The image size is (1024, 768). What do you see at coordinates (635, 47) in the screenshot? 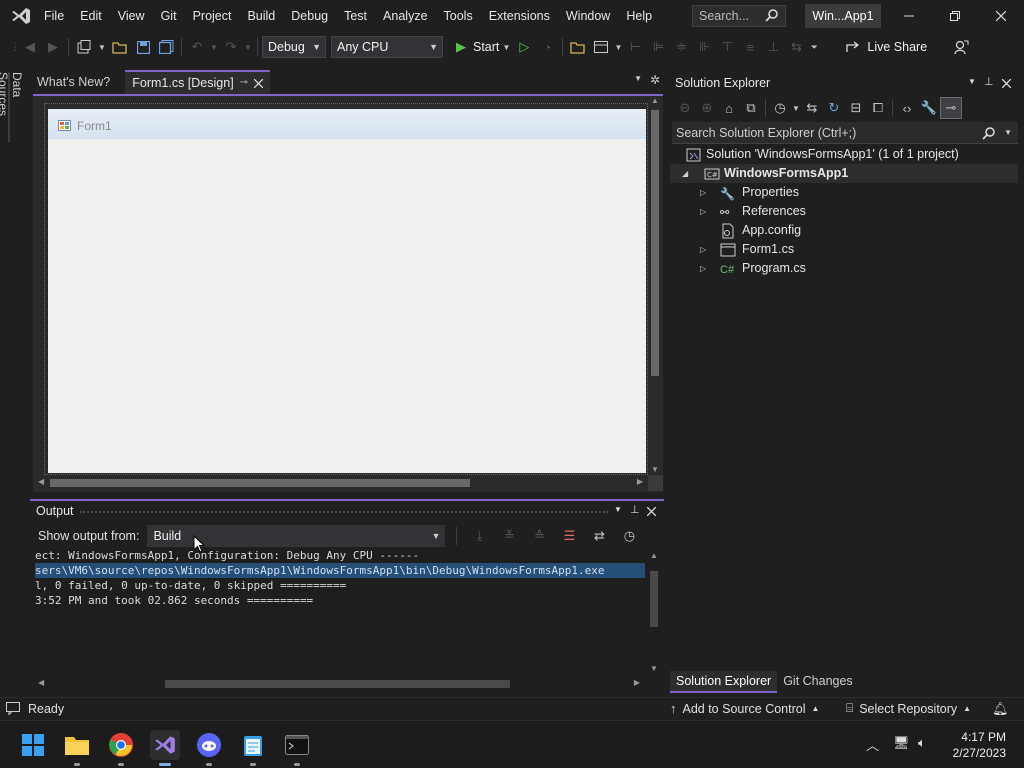
I see `align-icon: ⊢` at bounding box center [635, 47].